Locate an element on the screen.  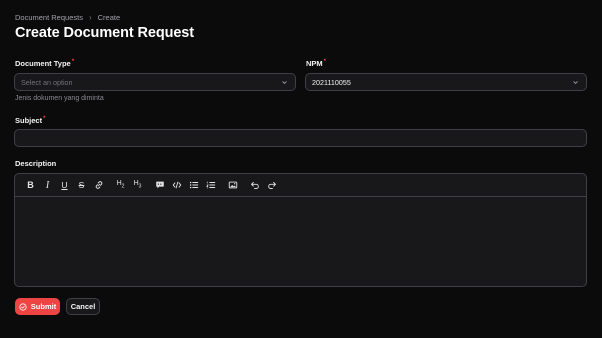
italic-icon: I is located at coordinates (47, 185).